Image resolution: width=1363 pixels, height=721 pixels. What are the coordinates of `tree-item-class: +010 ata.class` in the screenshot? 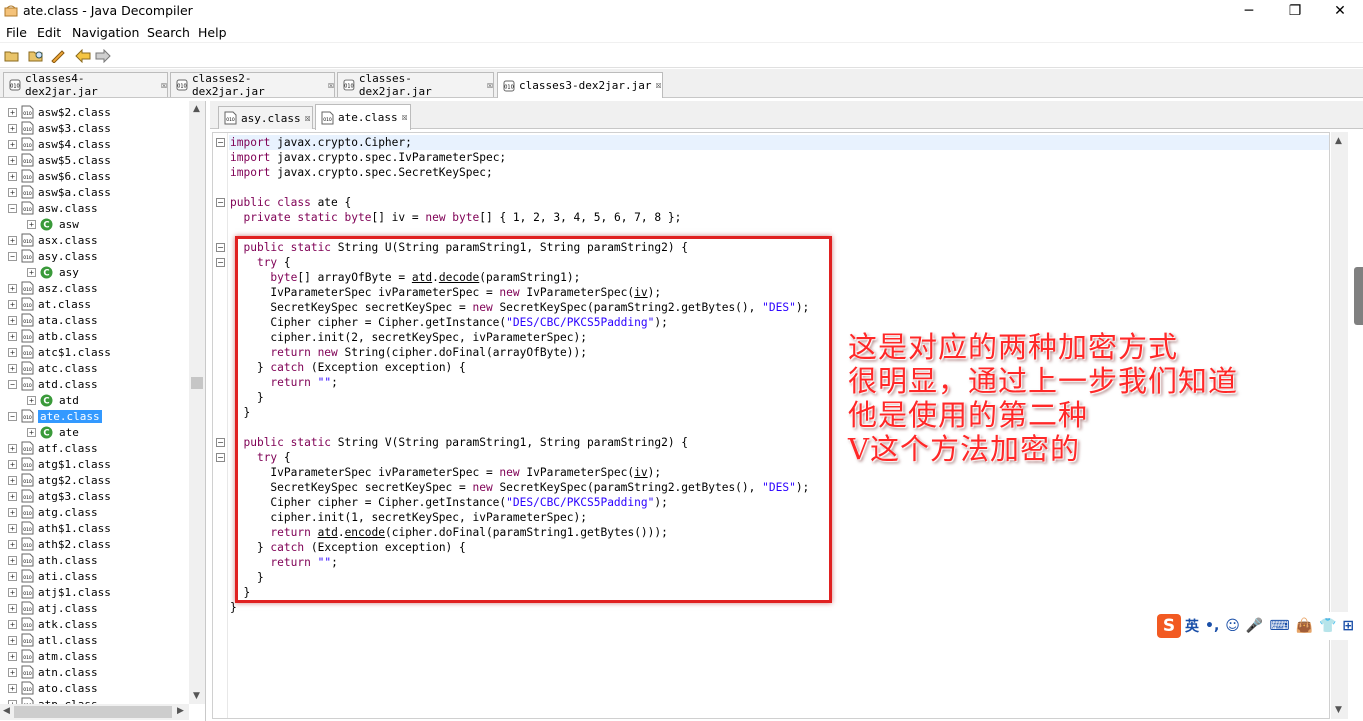 It's located at (53, 320).